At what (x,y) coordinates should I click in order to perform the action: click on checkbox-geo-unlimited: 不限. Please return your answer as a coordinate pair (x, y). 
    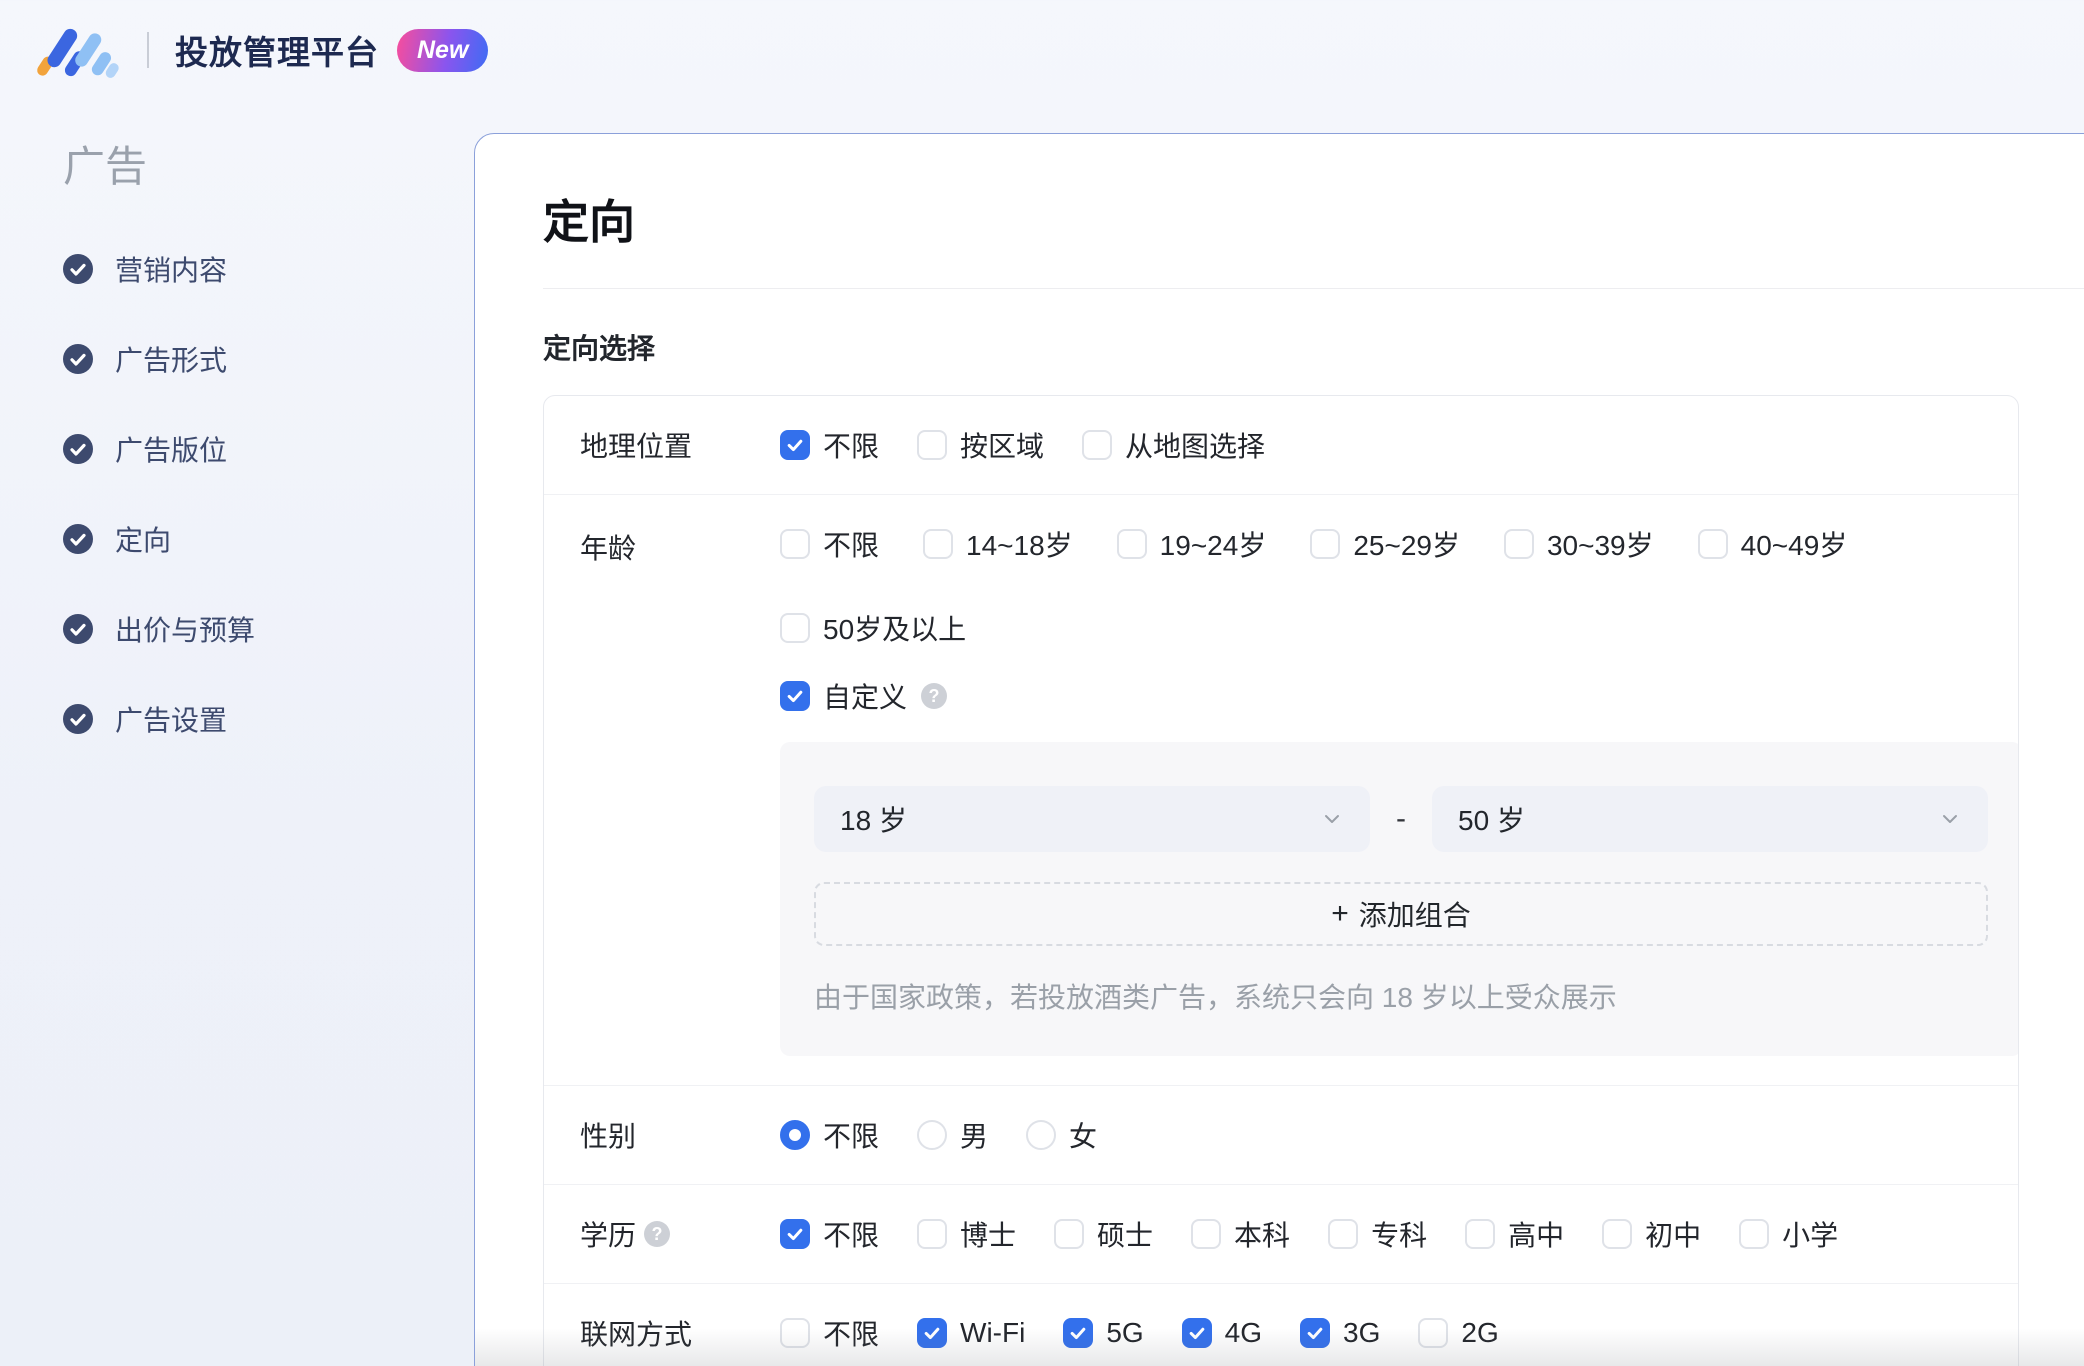
    Looking at the image, I should click on (829, 445).